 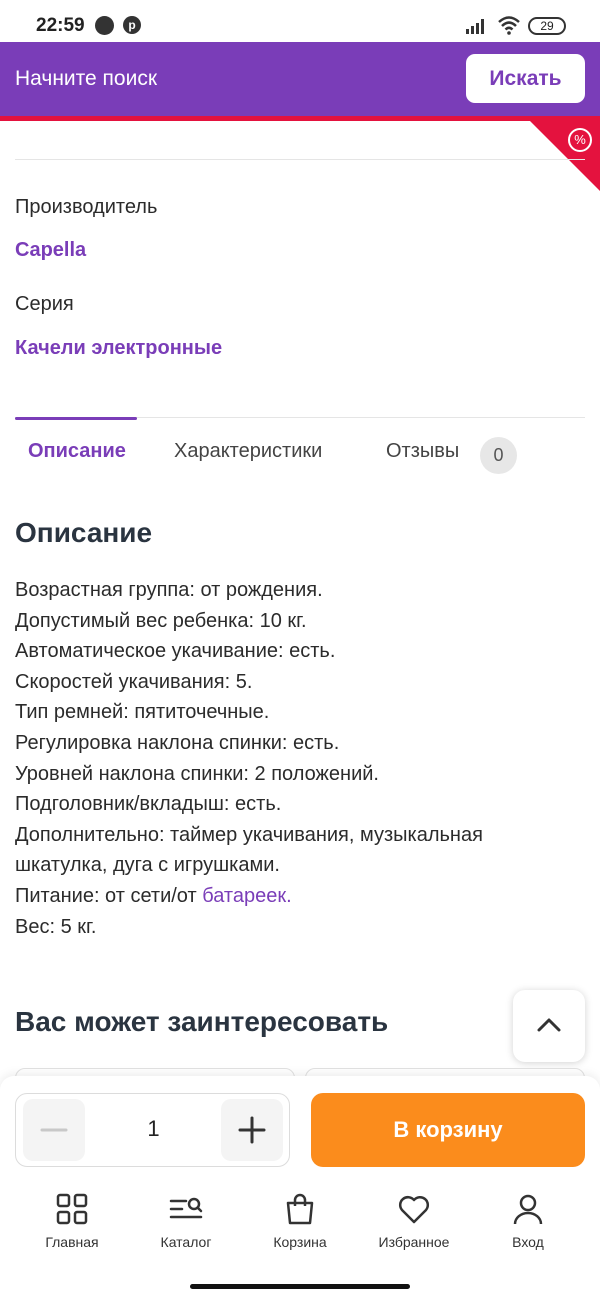 I want to click on description-line: Возрастная группа: от рождения., so click(x=169, y=590).